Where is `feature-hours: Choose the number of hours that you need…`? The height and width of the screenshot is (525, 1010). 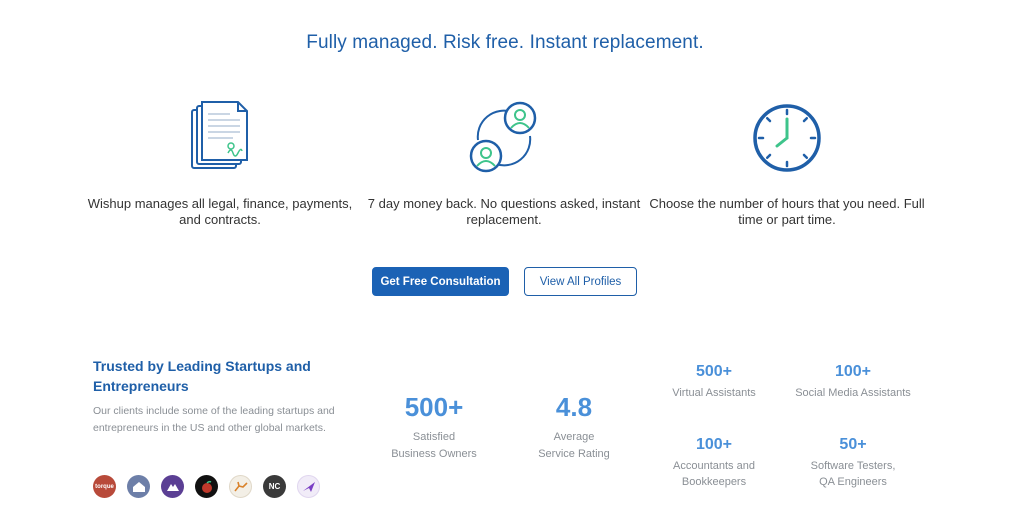
feature-hours: Choose the number of hours that you need… is located at coordinates (787, 163).